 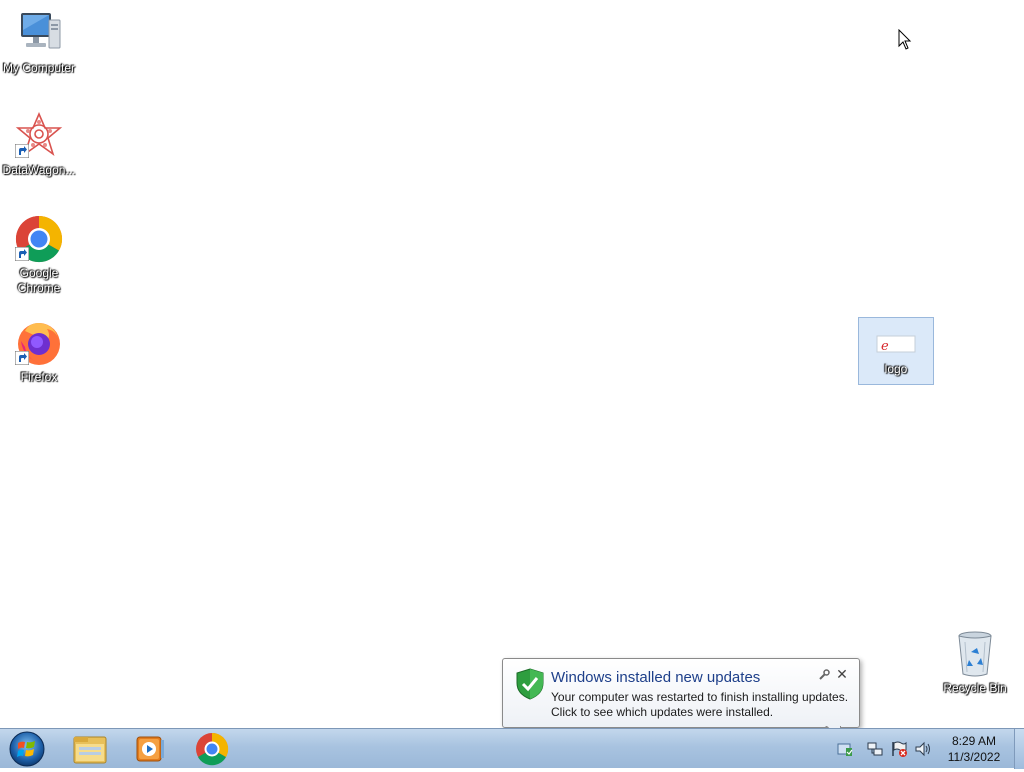 I want to click on taskbar-chrome-button, so click(x=212, y=749).